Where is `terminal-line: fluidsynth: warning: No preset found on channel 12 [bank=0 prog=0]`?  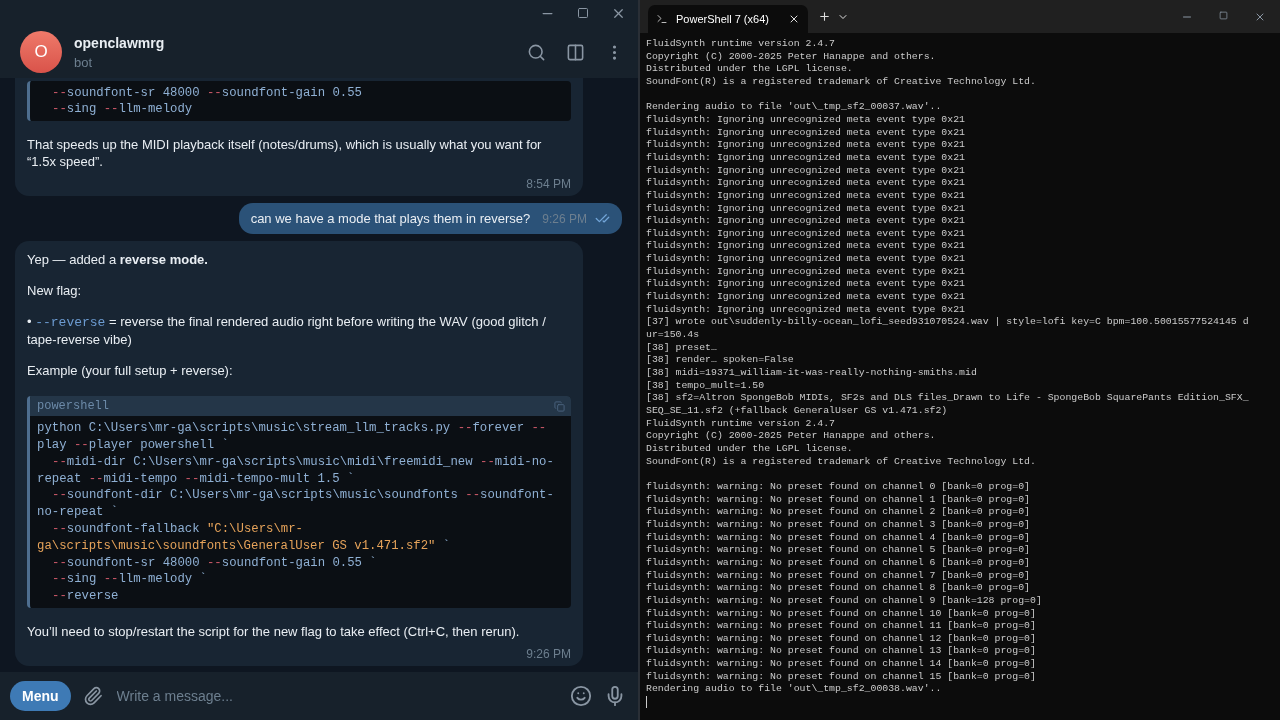 terminal-line: fluidsynth: warning: No preset found on channel 12 [bank=0 prog=0] is located at coordinates (841, 639).